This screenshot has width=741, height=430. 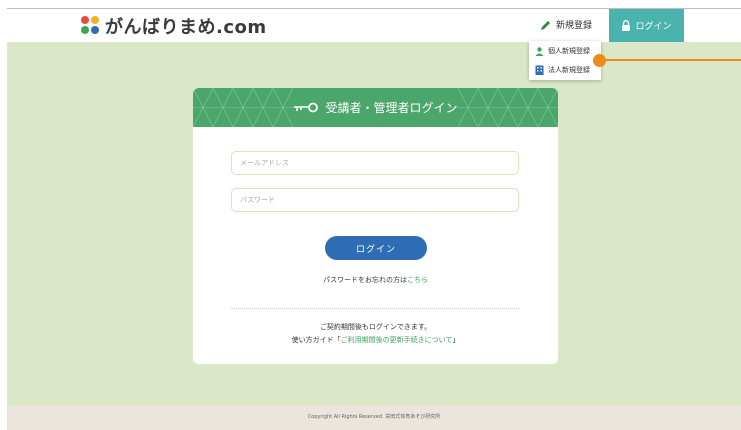 I want to click on register-label: 新規登録, so click(x=574, y=26).